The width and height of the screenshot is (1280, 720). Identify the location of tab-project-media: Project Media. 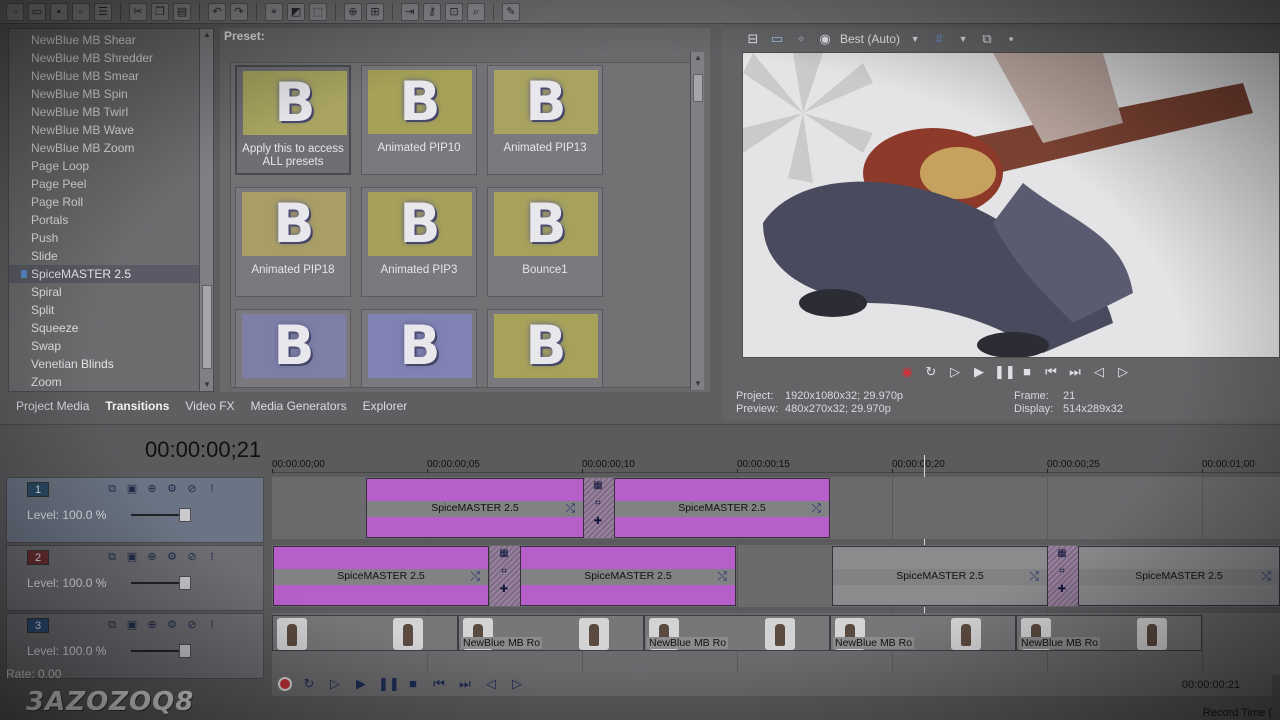
(52, 406).